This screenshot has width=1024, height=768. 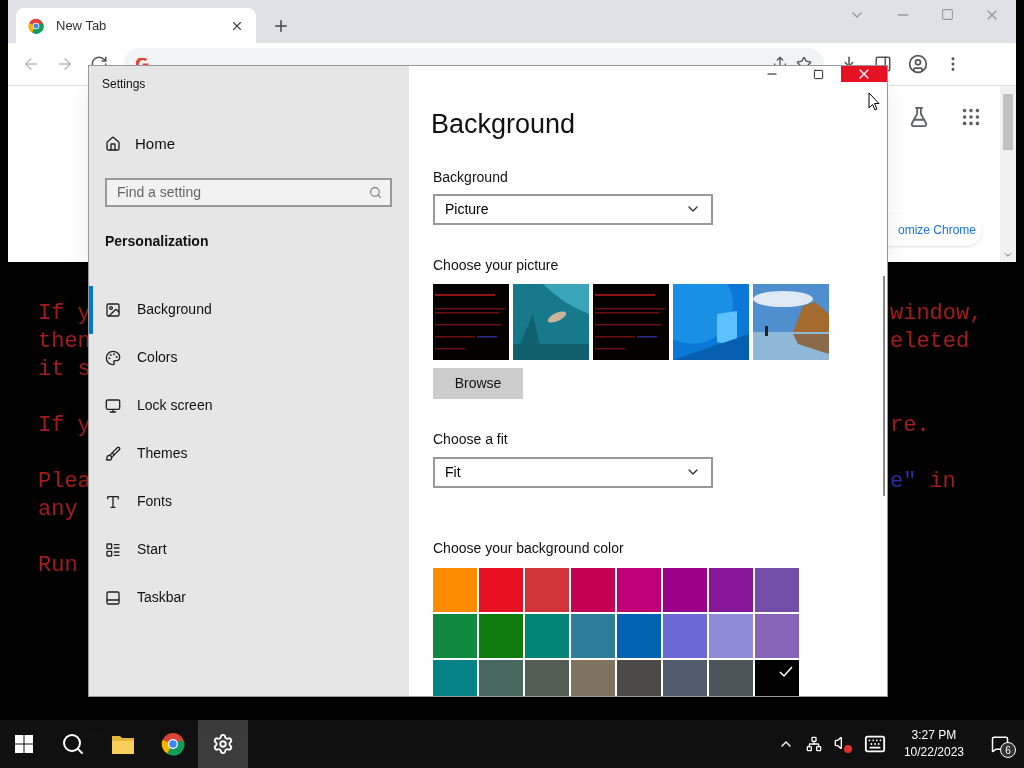 I want to click on taskbar-button, so click(x=223, y=744).